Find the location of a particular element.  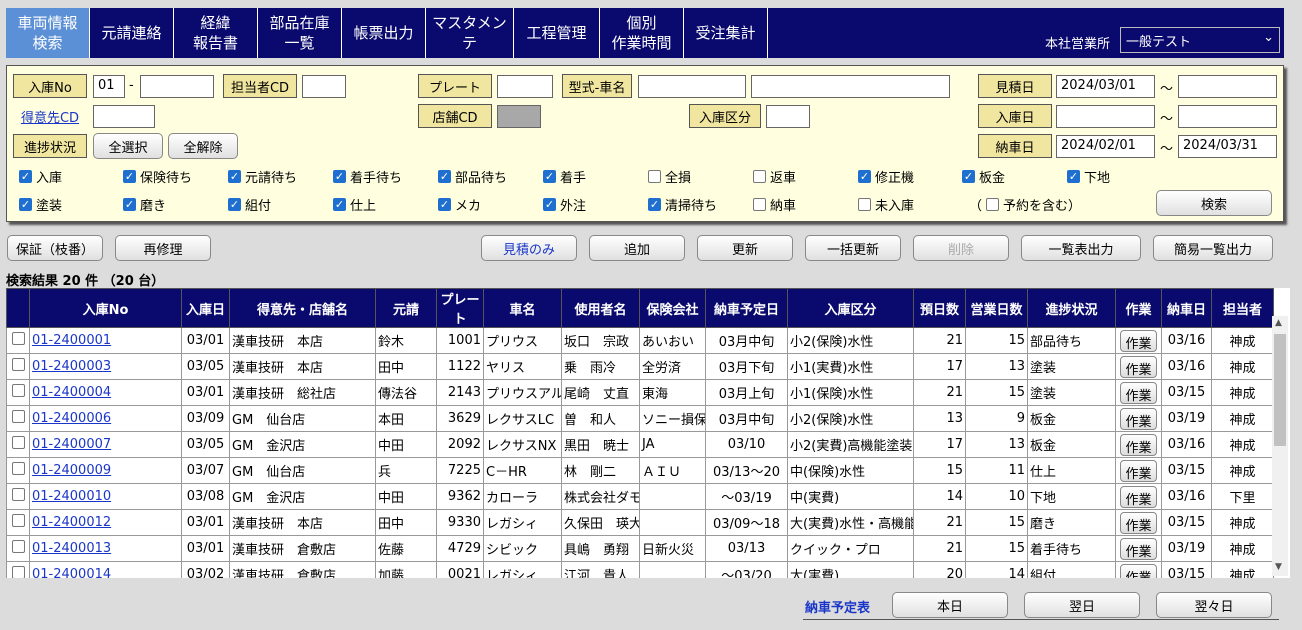

mitsumori-to-input is located at coordinates (1227, 86).